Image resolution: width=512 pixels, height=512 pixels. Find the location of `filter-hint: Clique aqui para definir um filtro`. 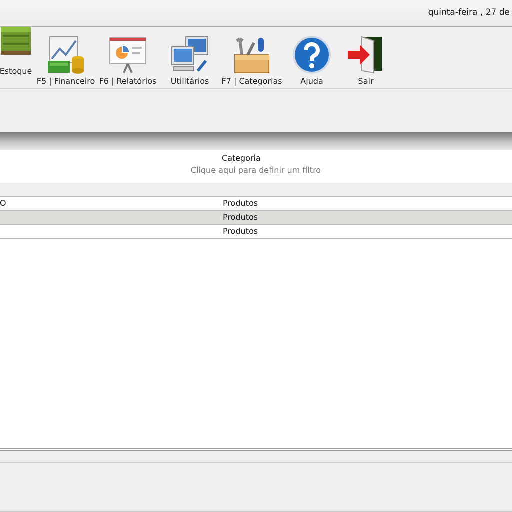

filter-hint: Clique aqui para definir um filtro is located at coordinates (256, 170).